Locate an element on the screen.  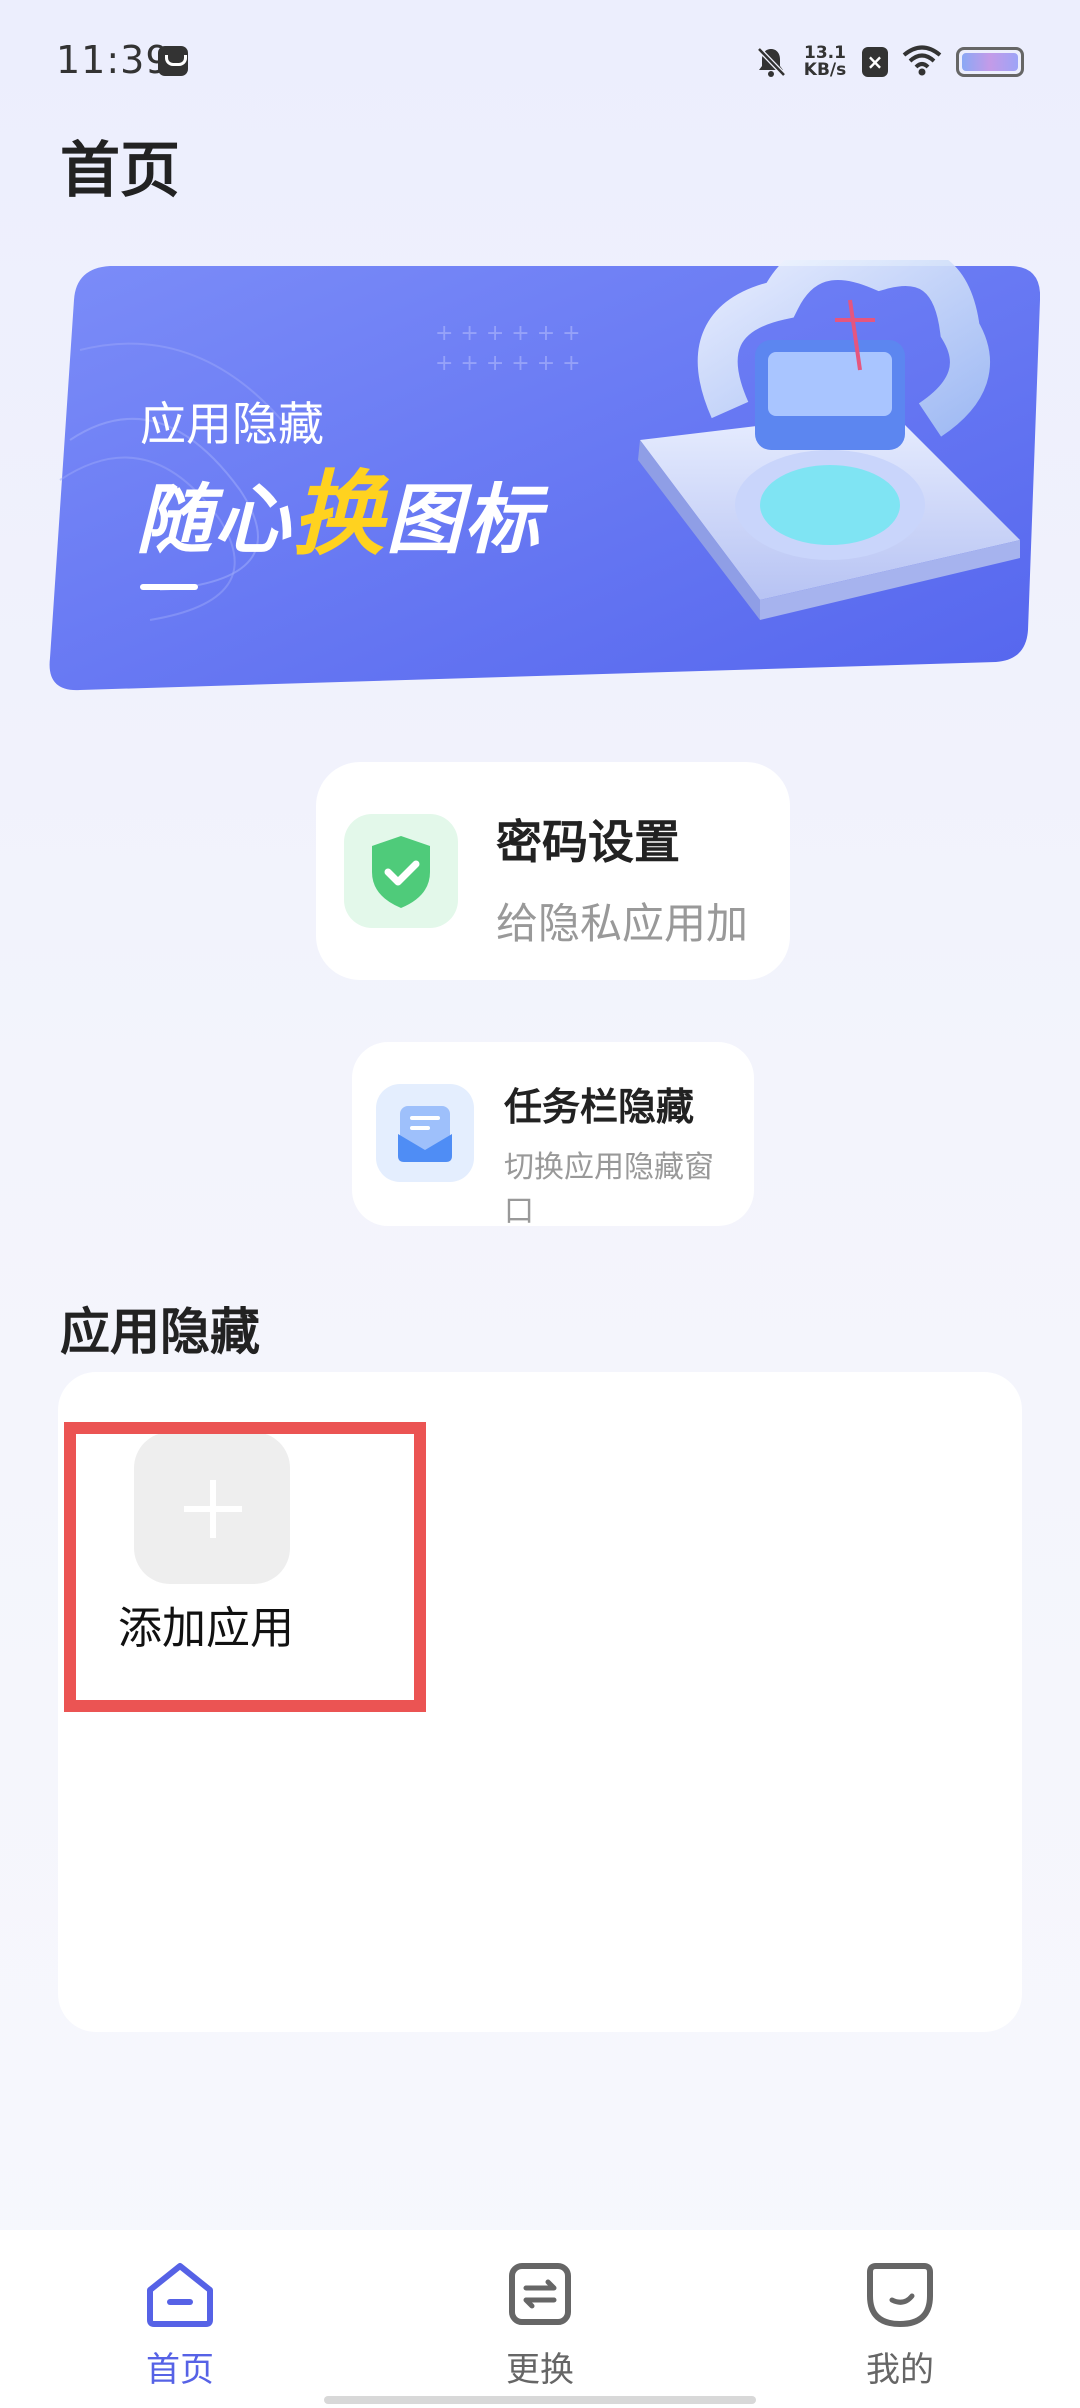
envelope-icon is located at coordinates (425, 1133).